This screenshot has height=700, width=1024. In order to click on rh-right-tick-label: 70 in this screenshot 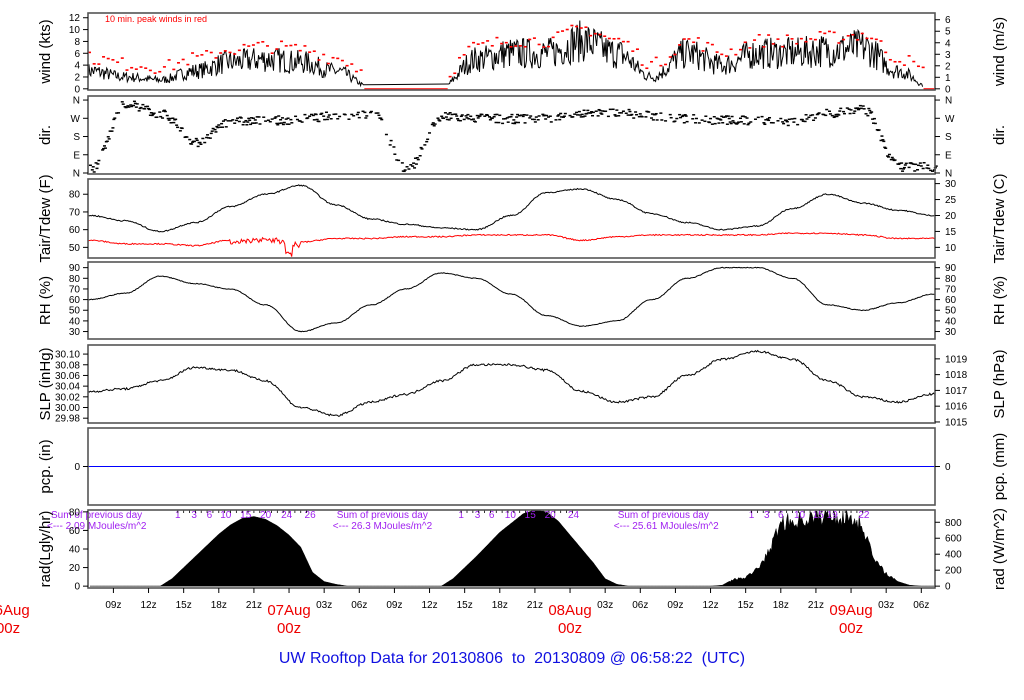, I will do `click(951, 289)`.